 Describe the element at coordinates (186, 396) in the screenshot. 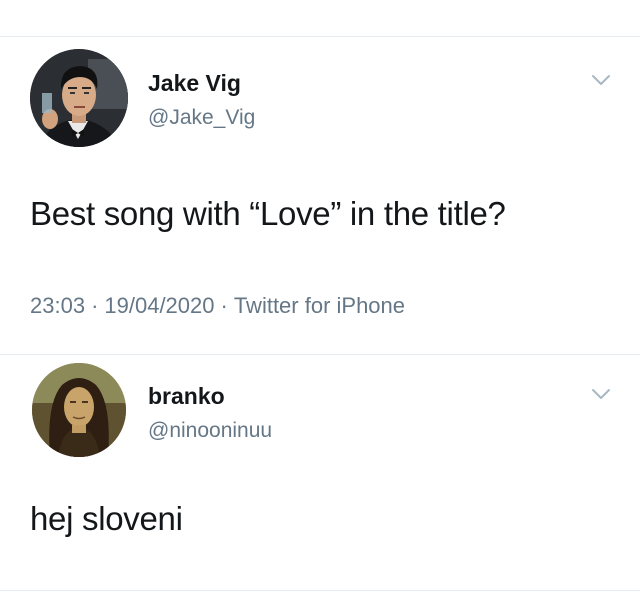

I see `display-name: branko` at that location.